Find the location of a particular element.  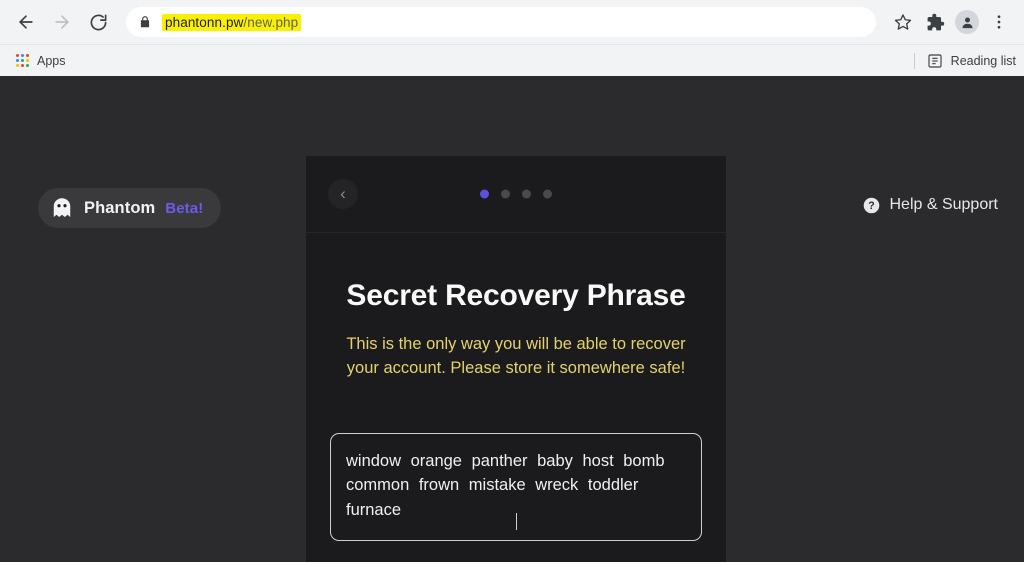

card-header: ‹ is located at coordinates (516, 194).